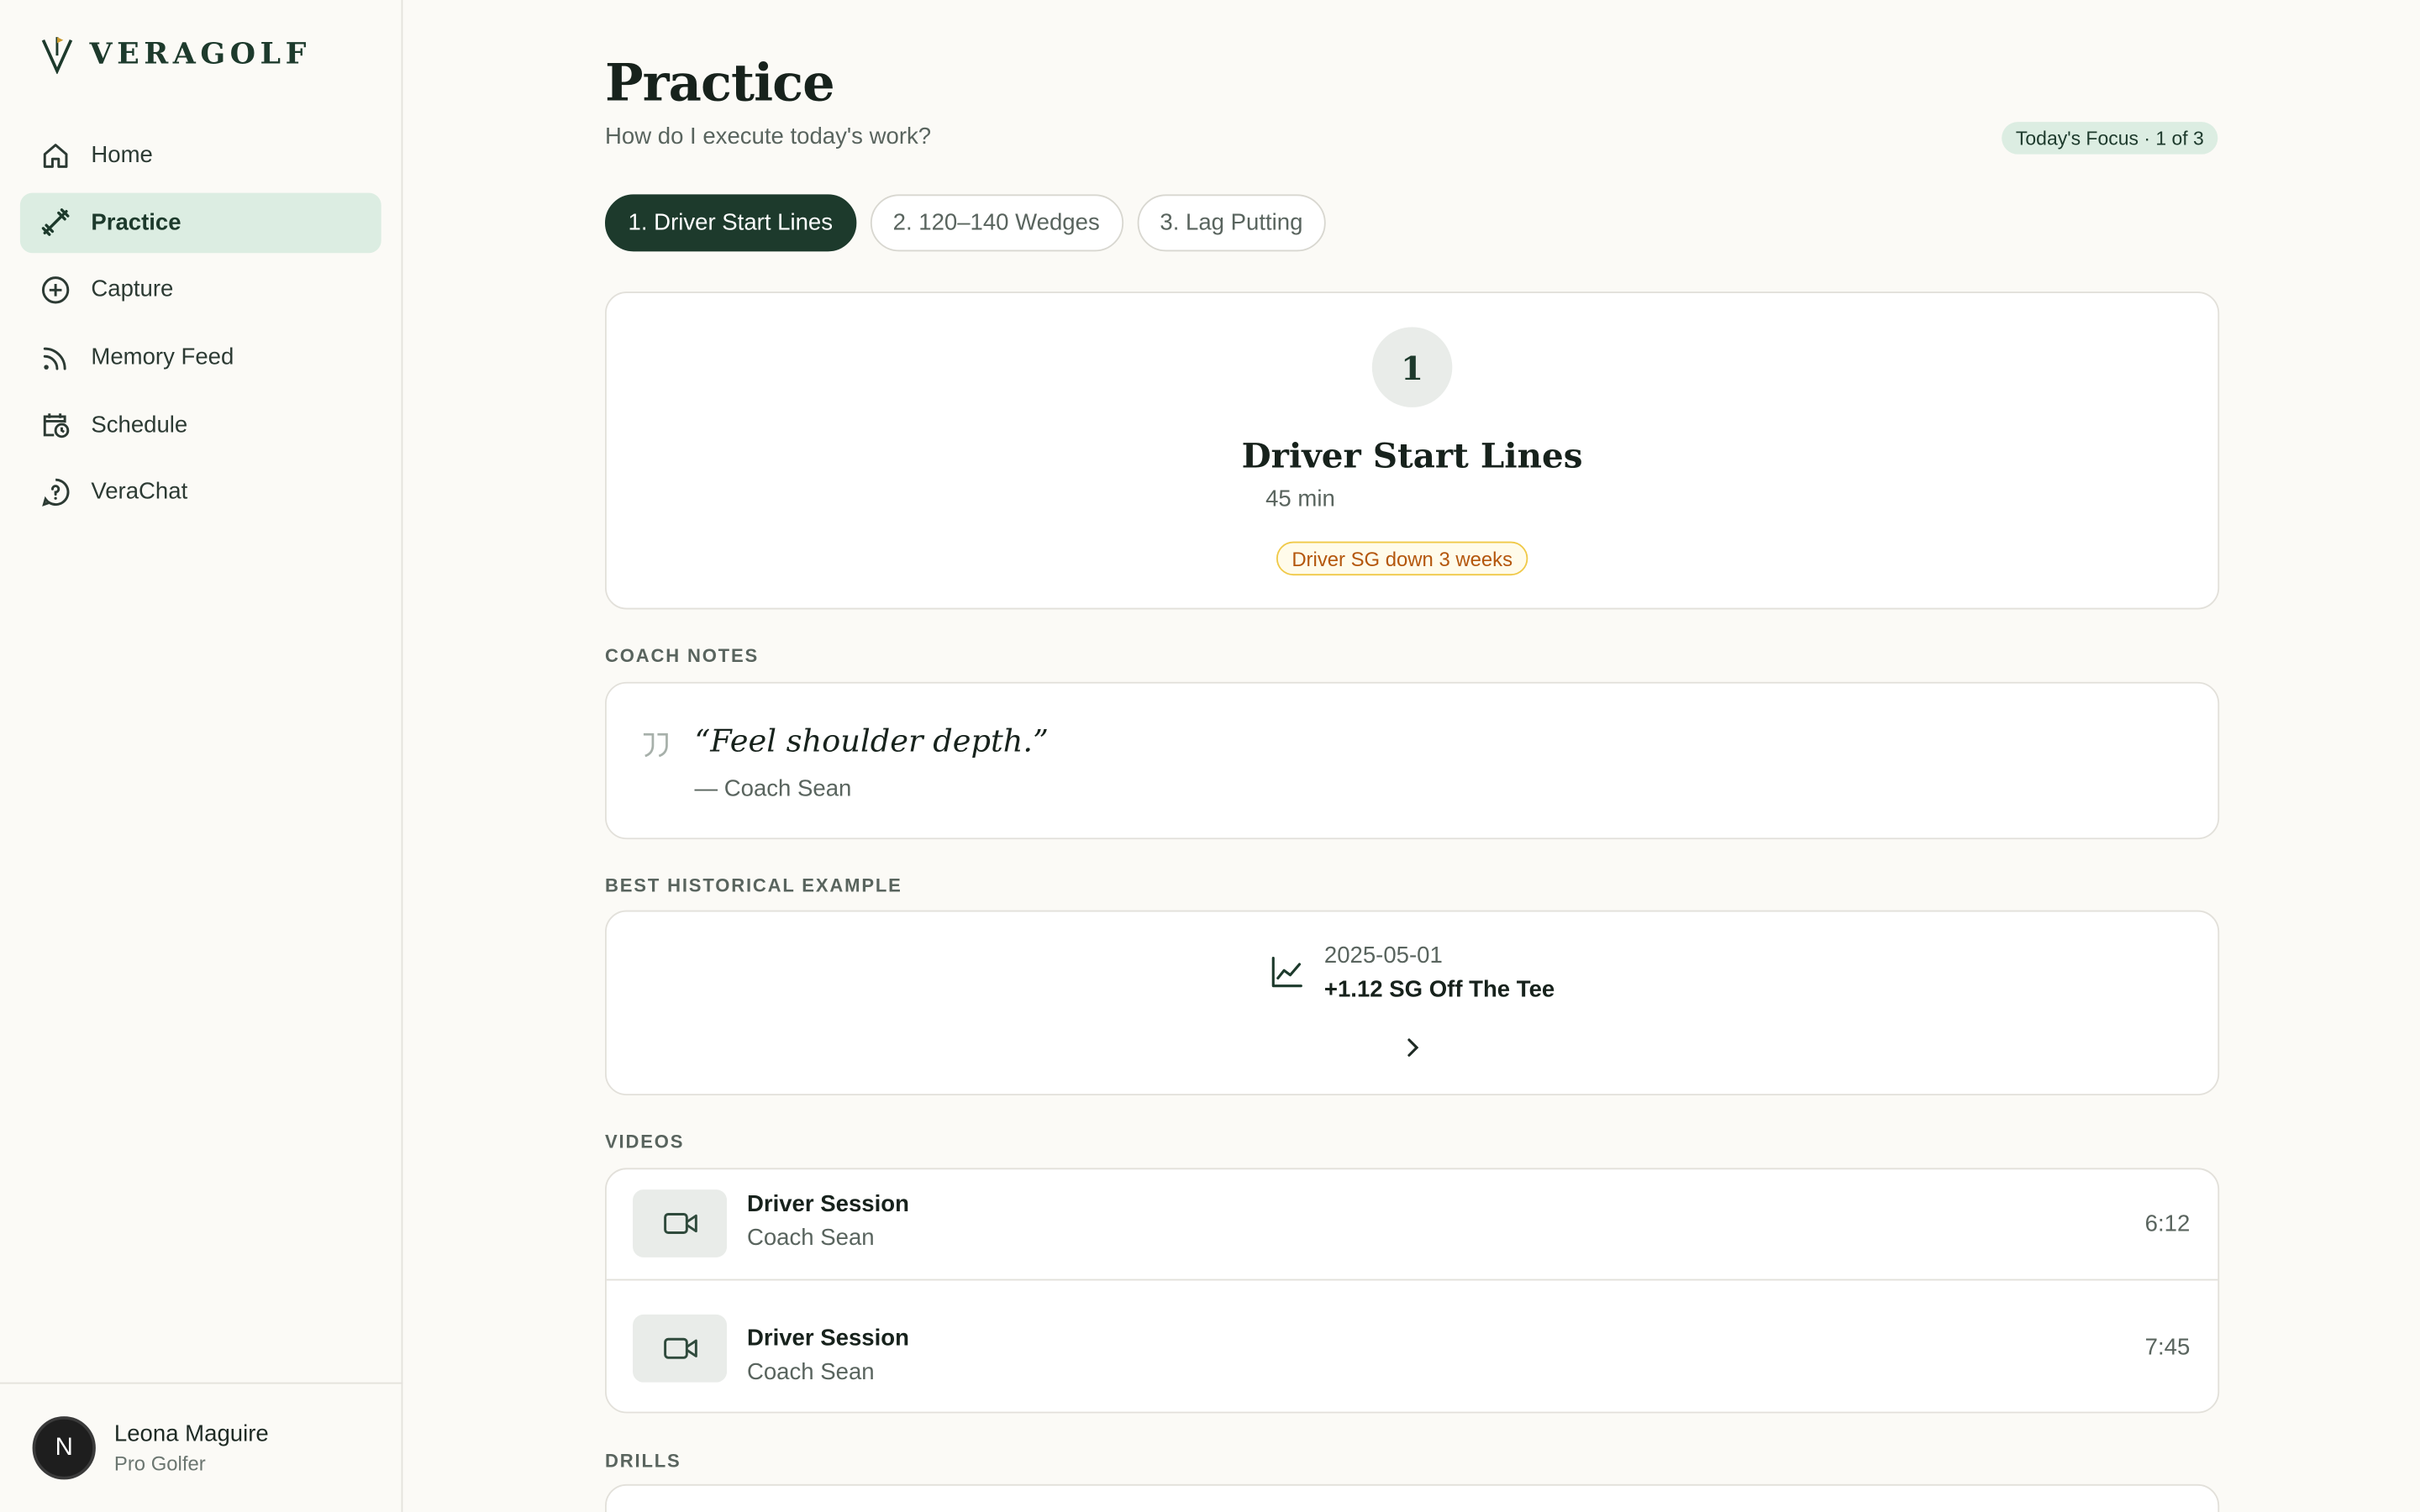 This screenshot has width=2420, height=1512. Describe the element at coordinates (1412, 367) in the screenshot. I see `focus-number: 1` at that location.